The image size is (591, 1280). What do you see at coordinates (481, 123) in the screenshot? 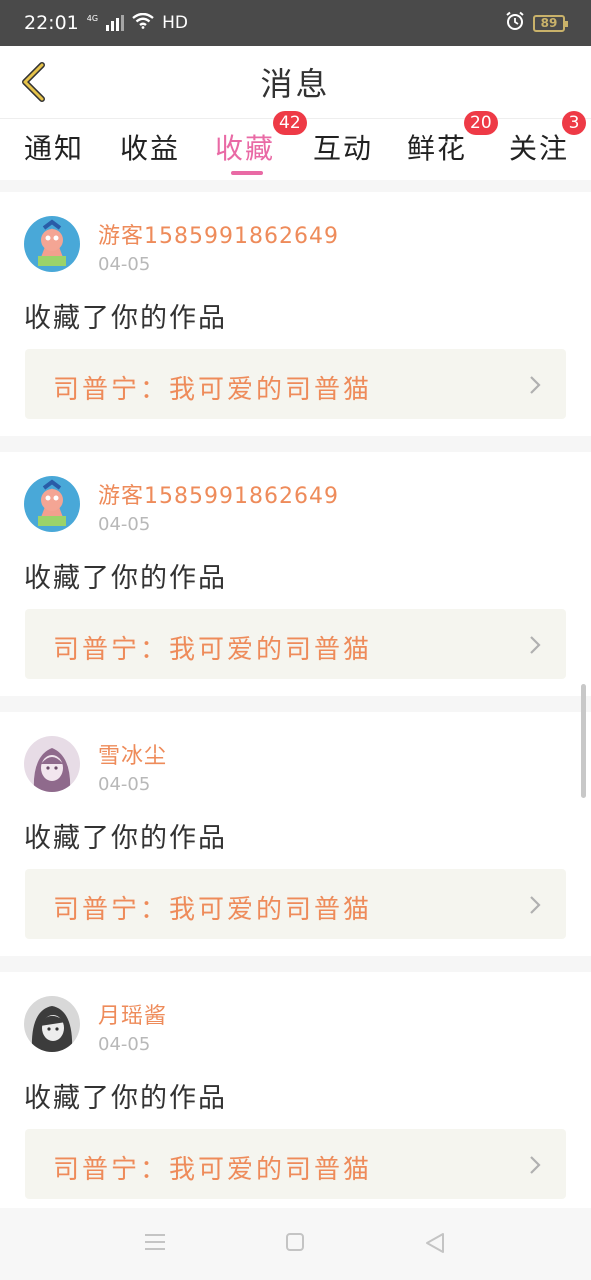
I see `flowers-badge: 20` at bounding box center [481, 123].